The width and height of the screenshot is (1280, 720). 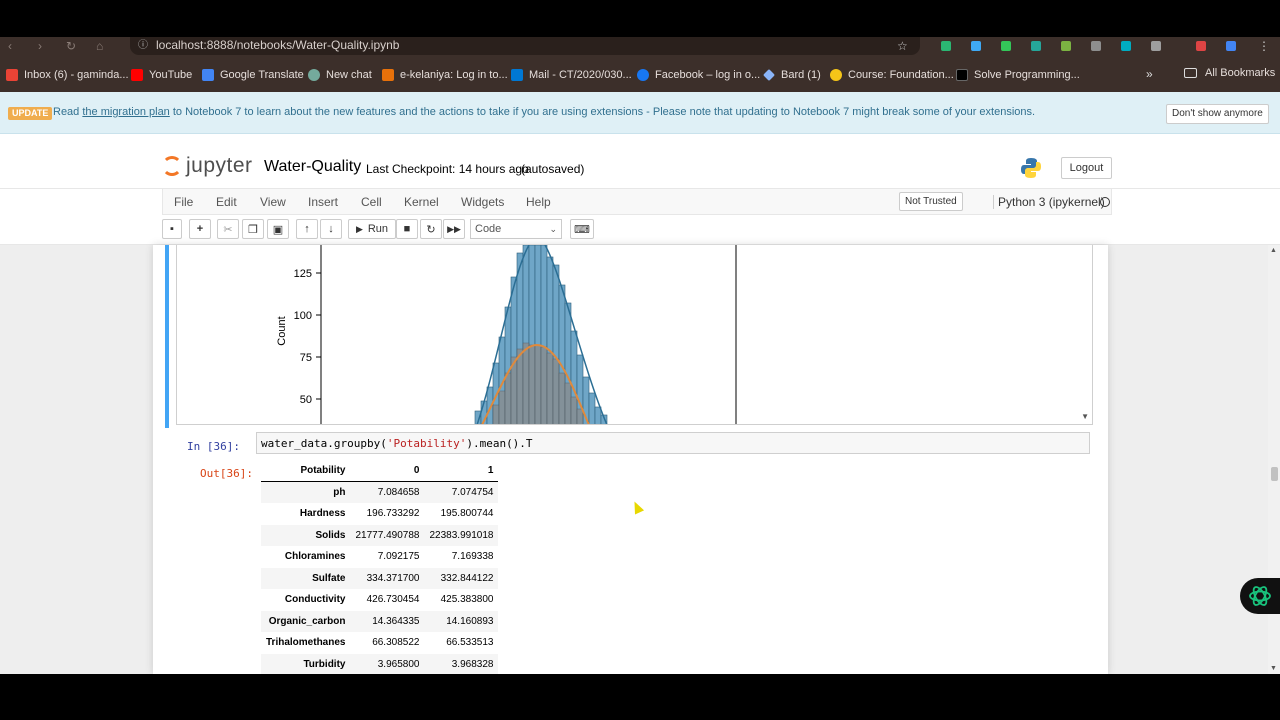 What do you see at coordinates (40, 46) in the screenshot?
I see `forward-icon: ›` at bounding box center [40, 46].